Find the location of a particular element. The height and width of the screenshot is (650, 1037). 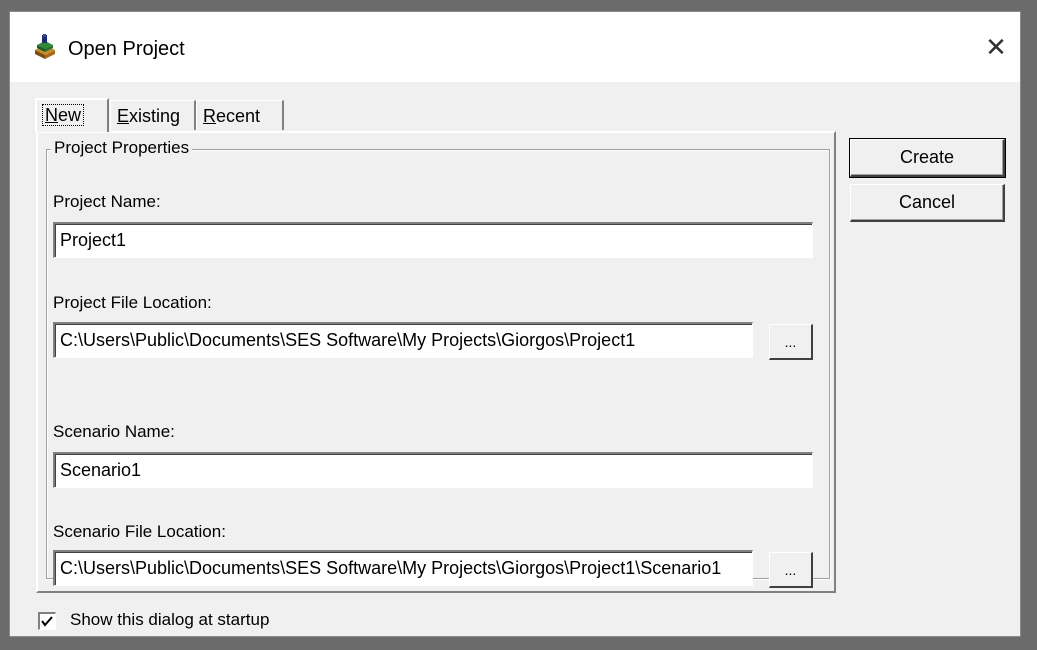

cancel-button: Cancel is located at coordinates (927, 203).